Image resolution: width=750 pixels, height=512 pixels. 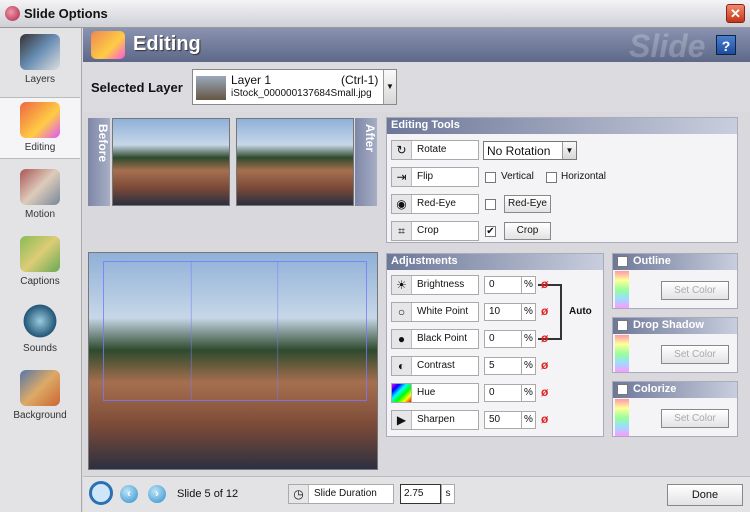 I want to click on sidebar-item-editing: Editing, so click(x=40, y=128).